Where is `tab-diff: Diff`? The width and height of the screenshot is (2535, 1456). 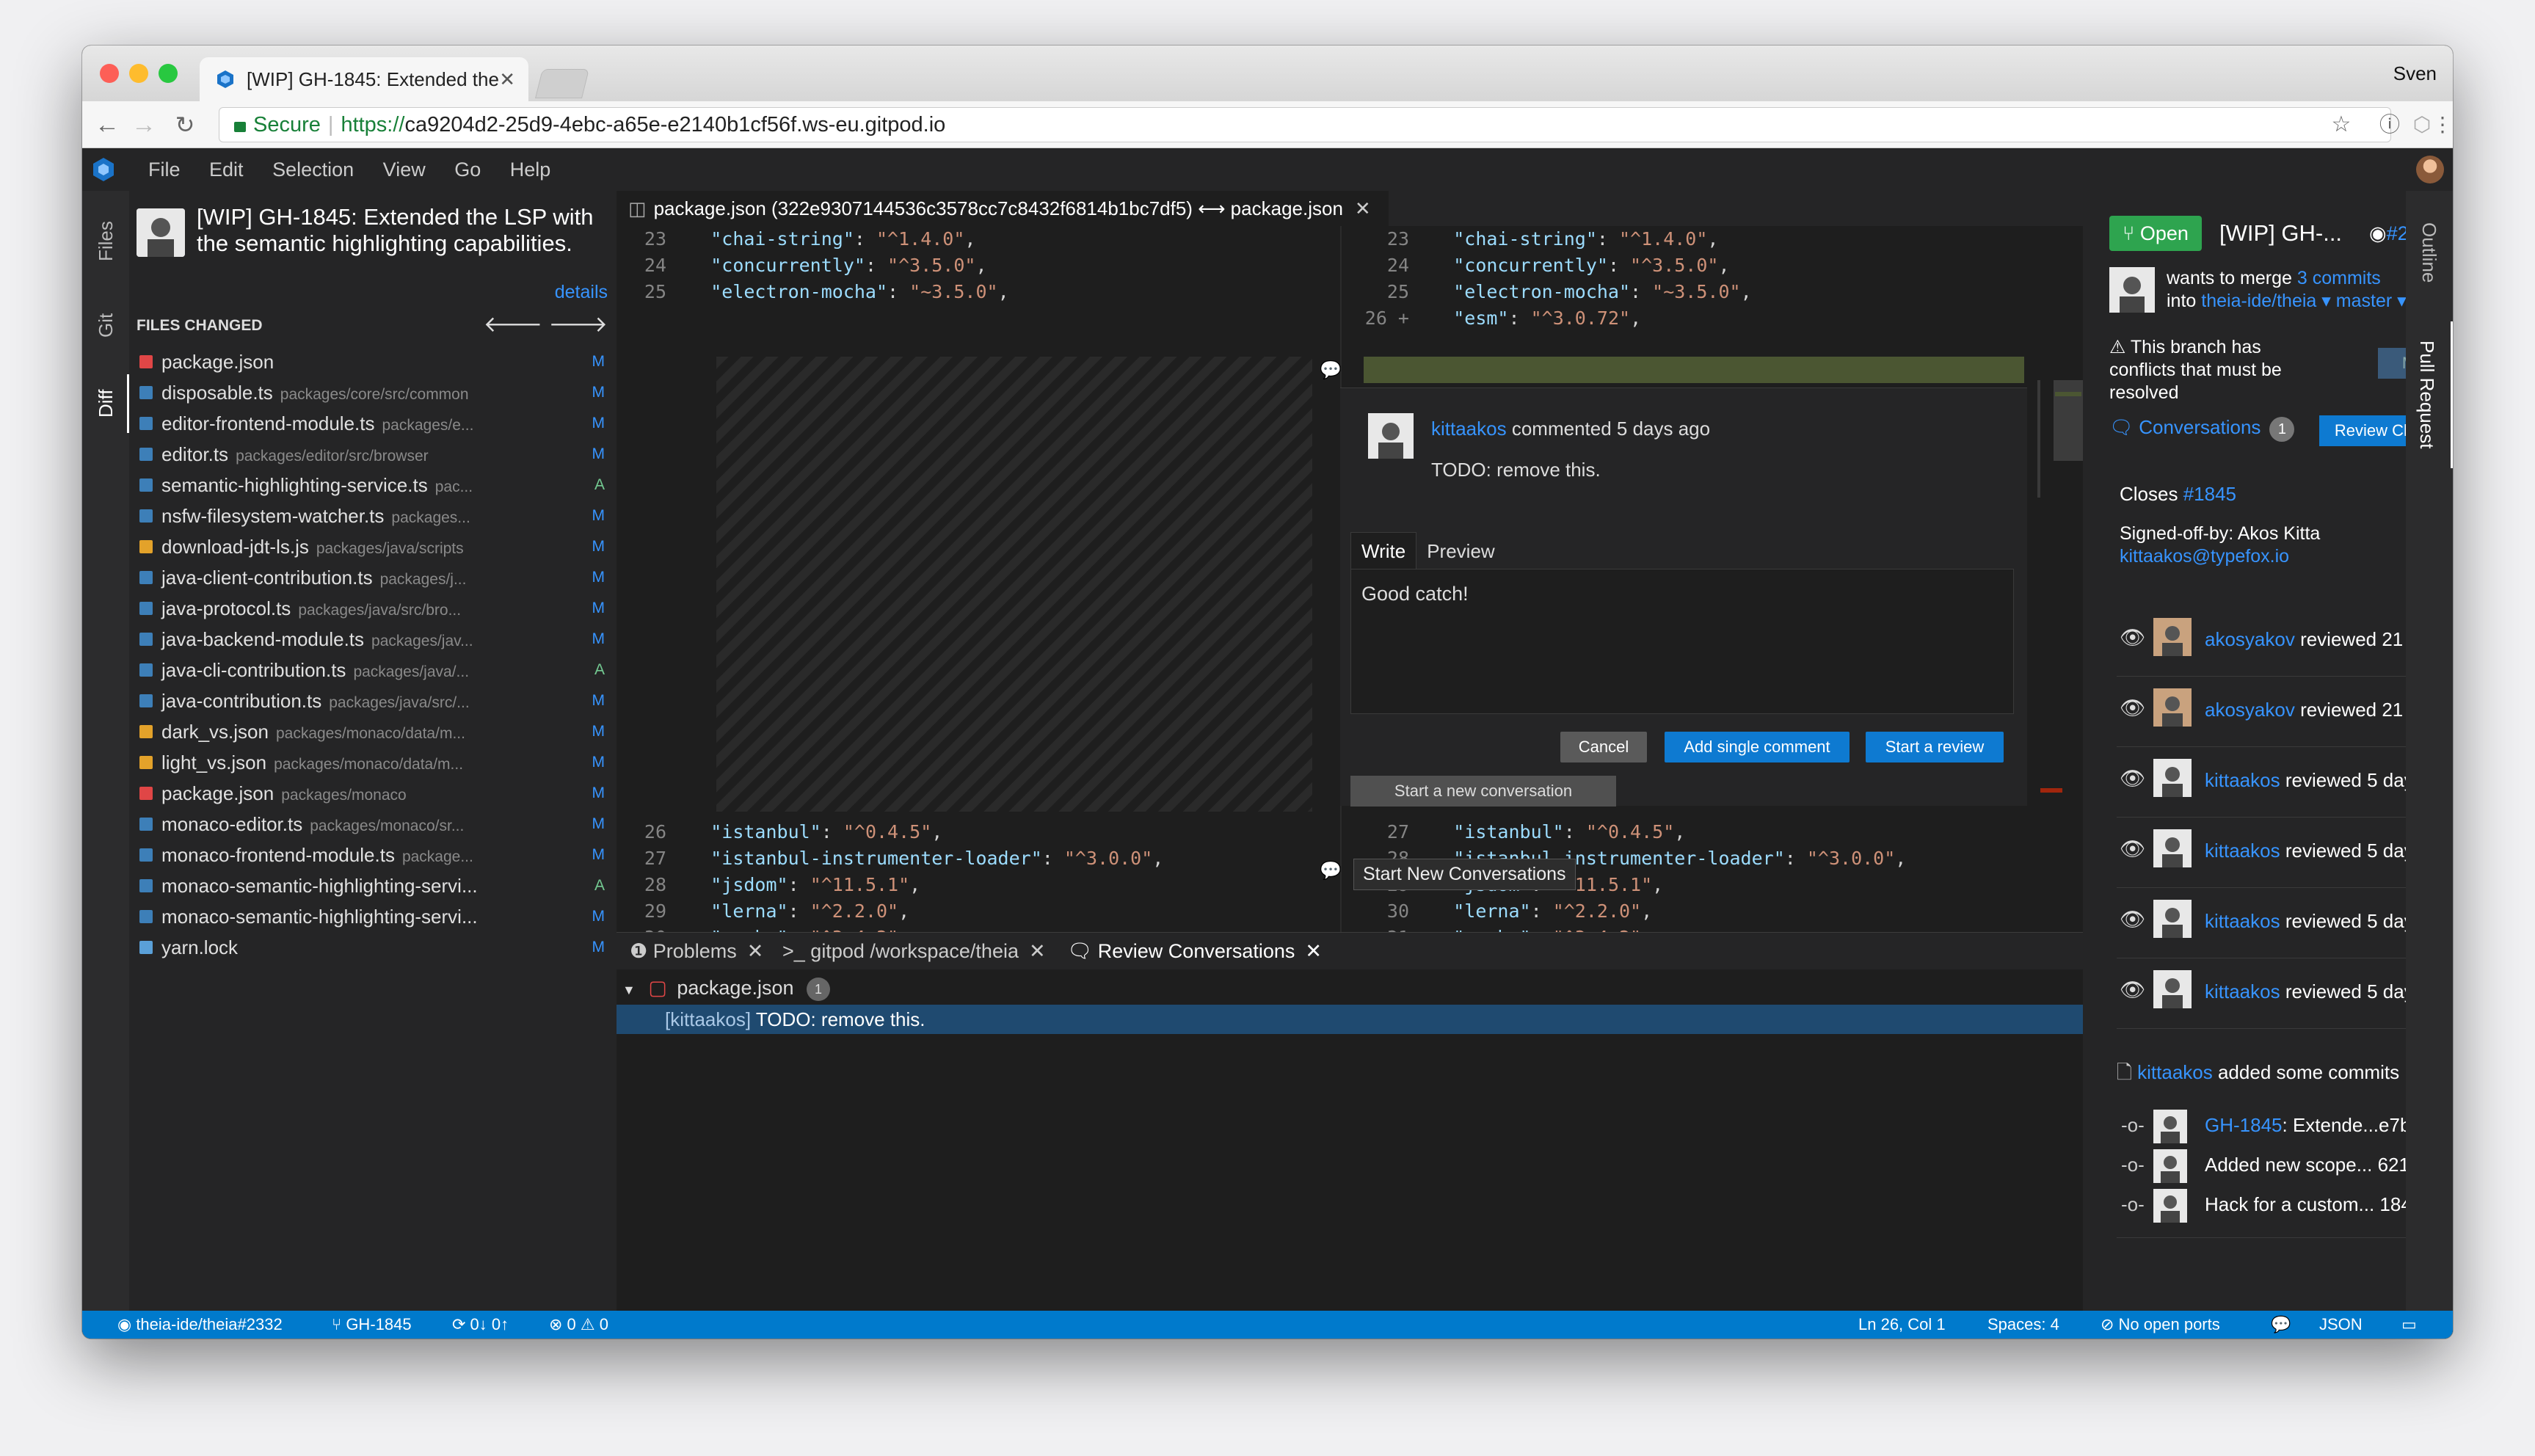
tab-diff: Diff is located at coordinates (105, 404).